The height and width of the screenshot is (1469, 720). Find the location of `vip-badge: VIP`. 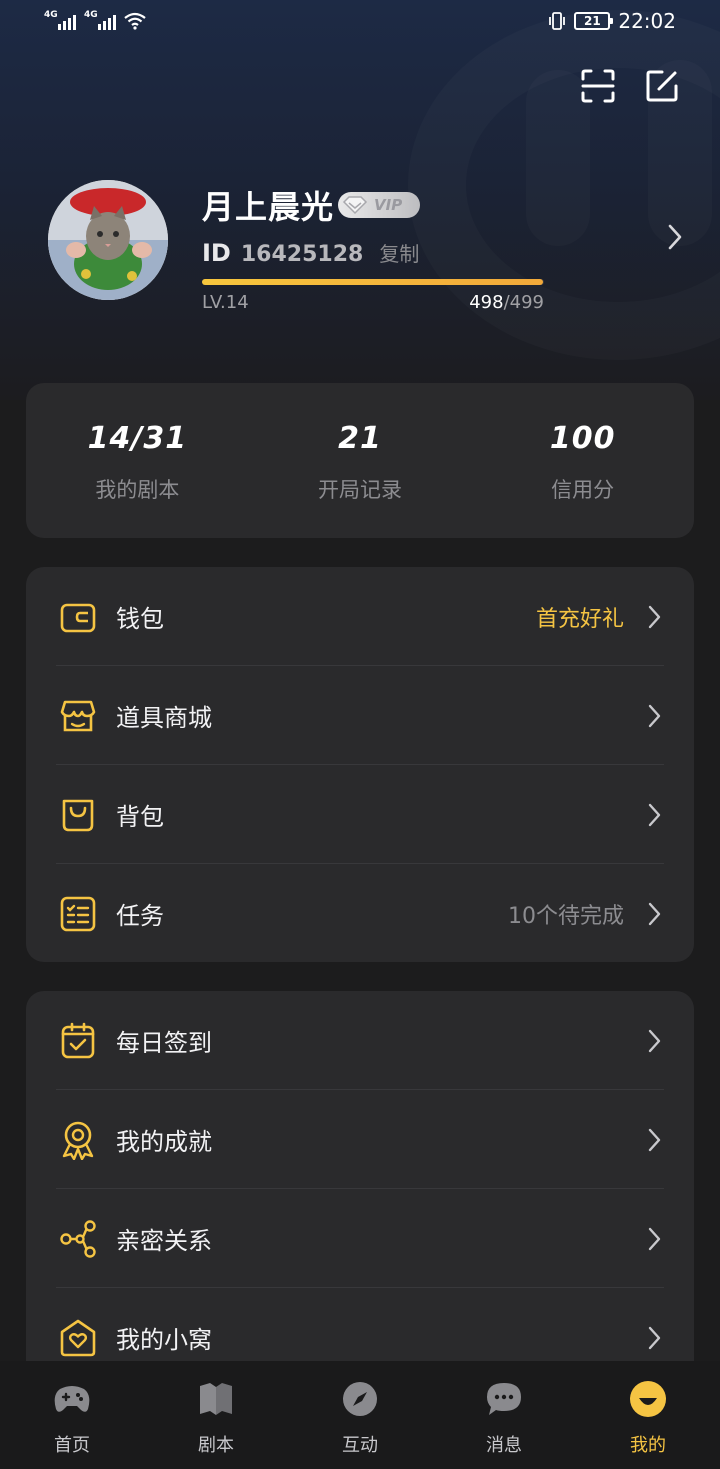

vip-badge: VIP is located at coordinates (379, 205).